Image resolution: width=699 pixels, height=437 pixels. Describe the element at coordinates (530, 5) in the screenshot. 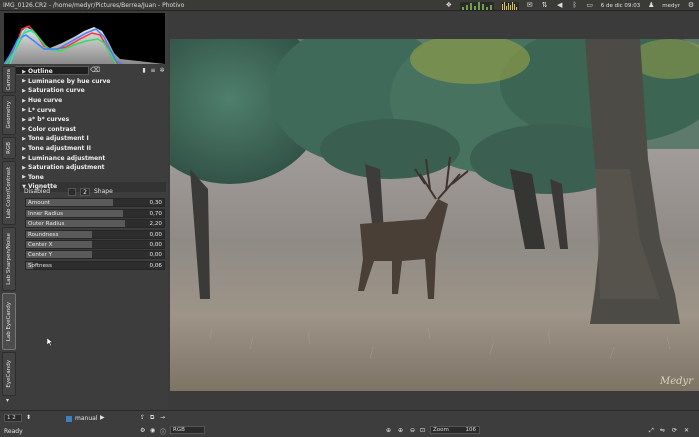

I see `mail-icon: ✉` at that location.